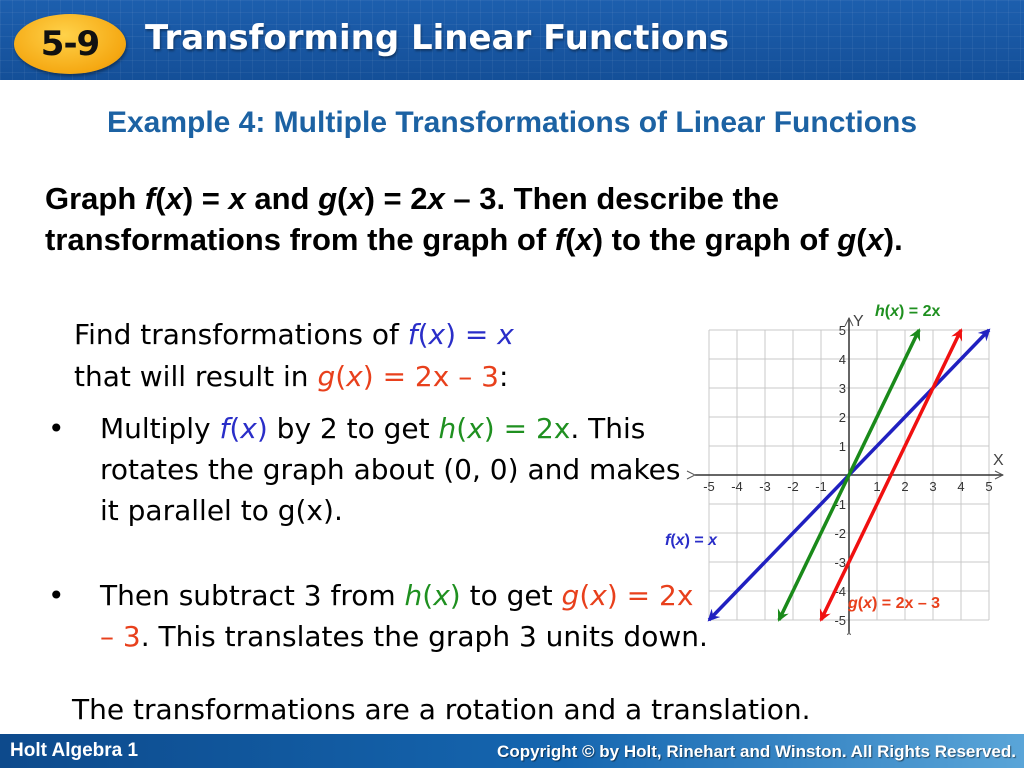 This screenshot has width=1024, height=768. Describe the element at coordinates (893, 603) in the screenshot. I see `line-label-g: g(x) = 2x – 3` at that location.